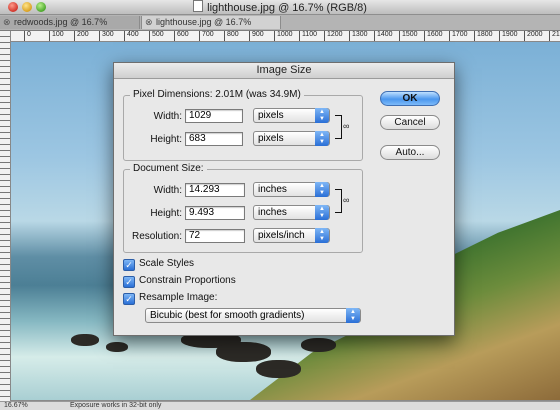 The image size is (560, 410). I want to click on scale-styles-option: ✓ Scale Styles, so click(159, 264).